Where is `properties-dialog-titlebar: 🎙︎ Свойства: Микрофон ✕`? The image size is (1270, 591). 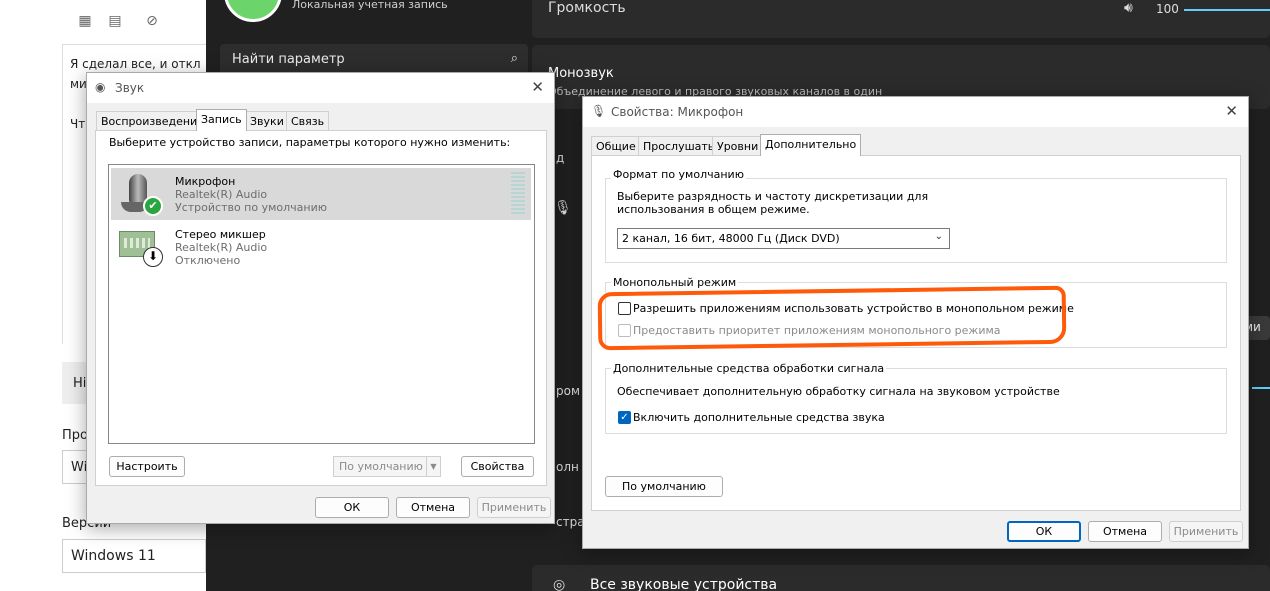 properties-dialog-titlebar: 🎙︎ Свойства: Микрофон ✕ is located at coordinates (915, 112).